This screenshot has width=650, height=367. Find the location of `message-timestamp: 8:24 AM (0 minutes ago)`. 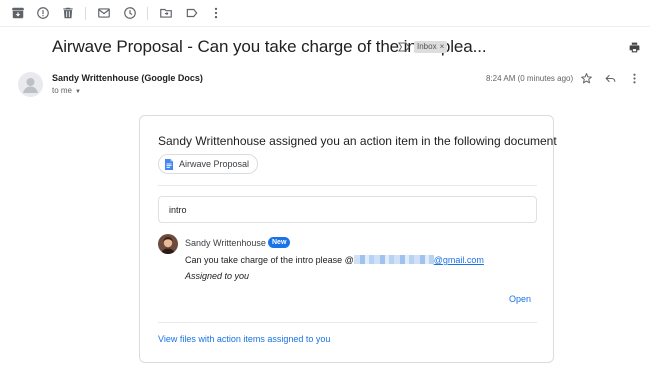

message-timestamp: 8:24 AM (0 minutes ago) is located at coordinates (530, 78).